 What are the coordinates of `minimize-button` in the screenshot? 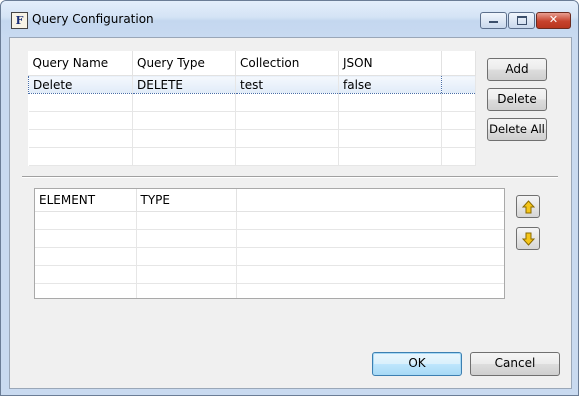 It's located at (493, 20).